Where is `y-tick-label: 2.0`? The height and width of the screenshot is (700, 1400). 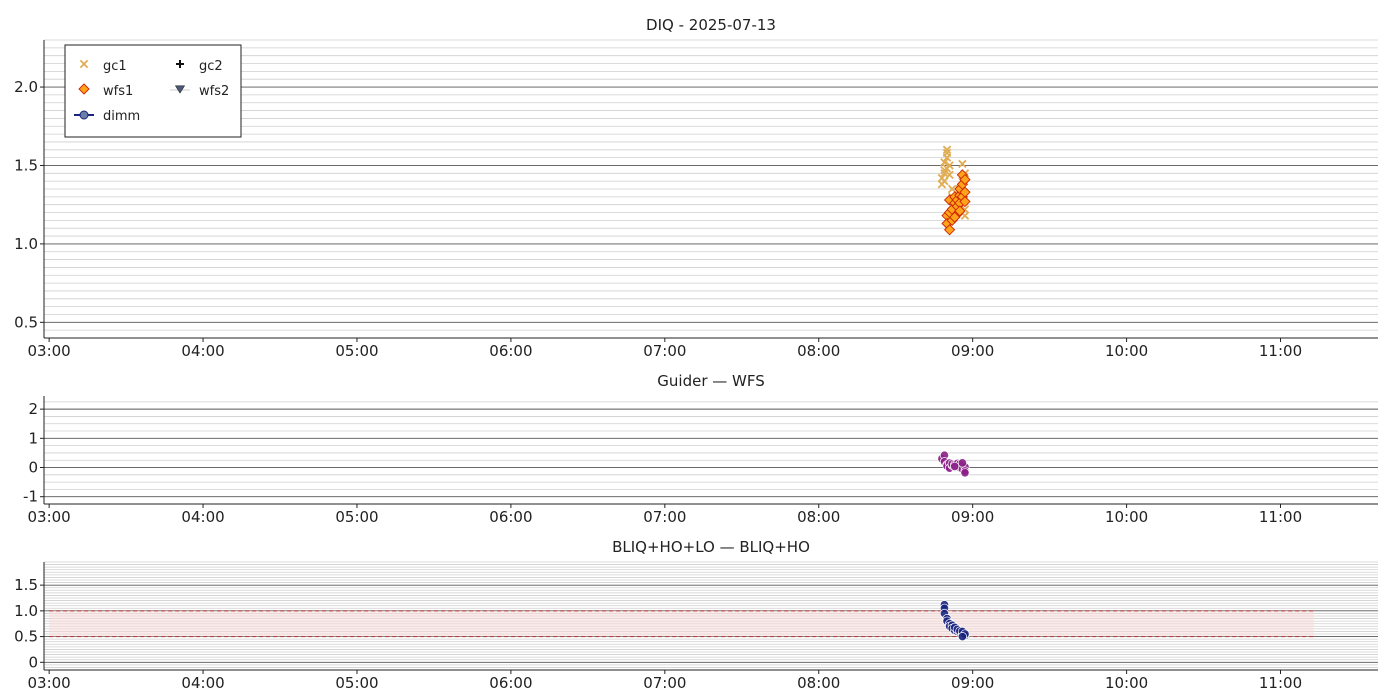 y-tick-label: 2.0 is located at coordinates (26, 87).